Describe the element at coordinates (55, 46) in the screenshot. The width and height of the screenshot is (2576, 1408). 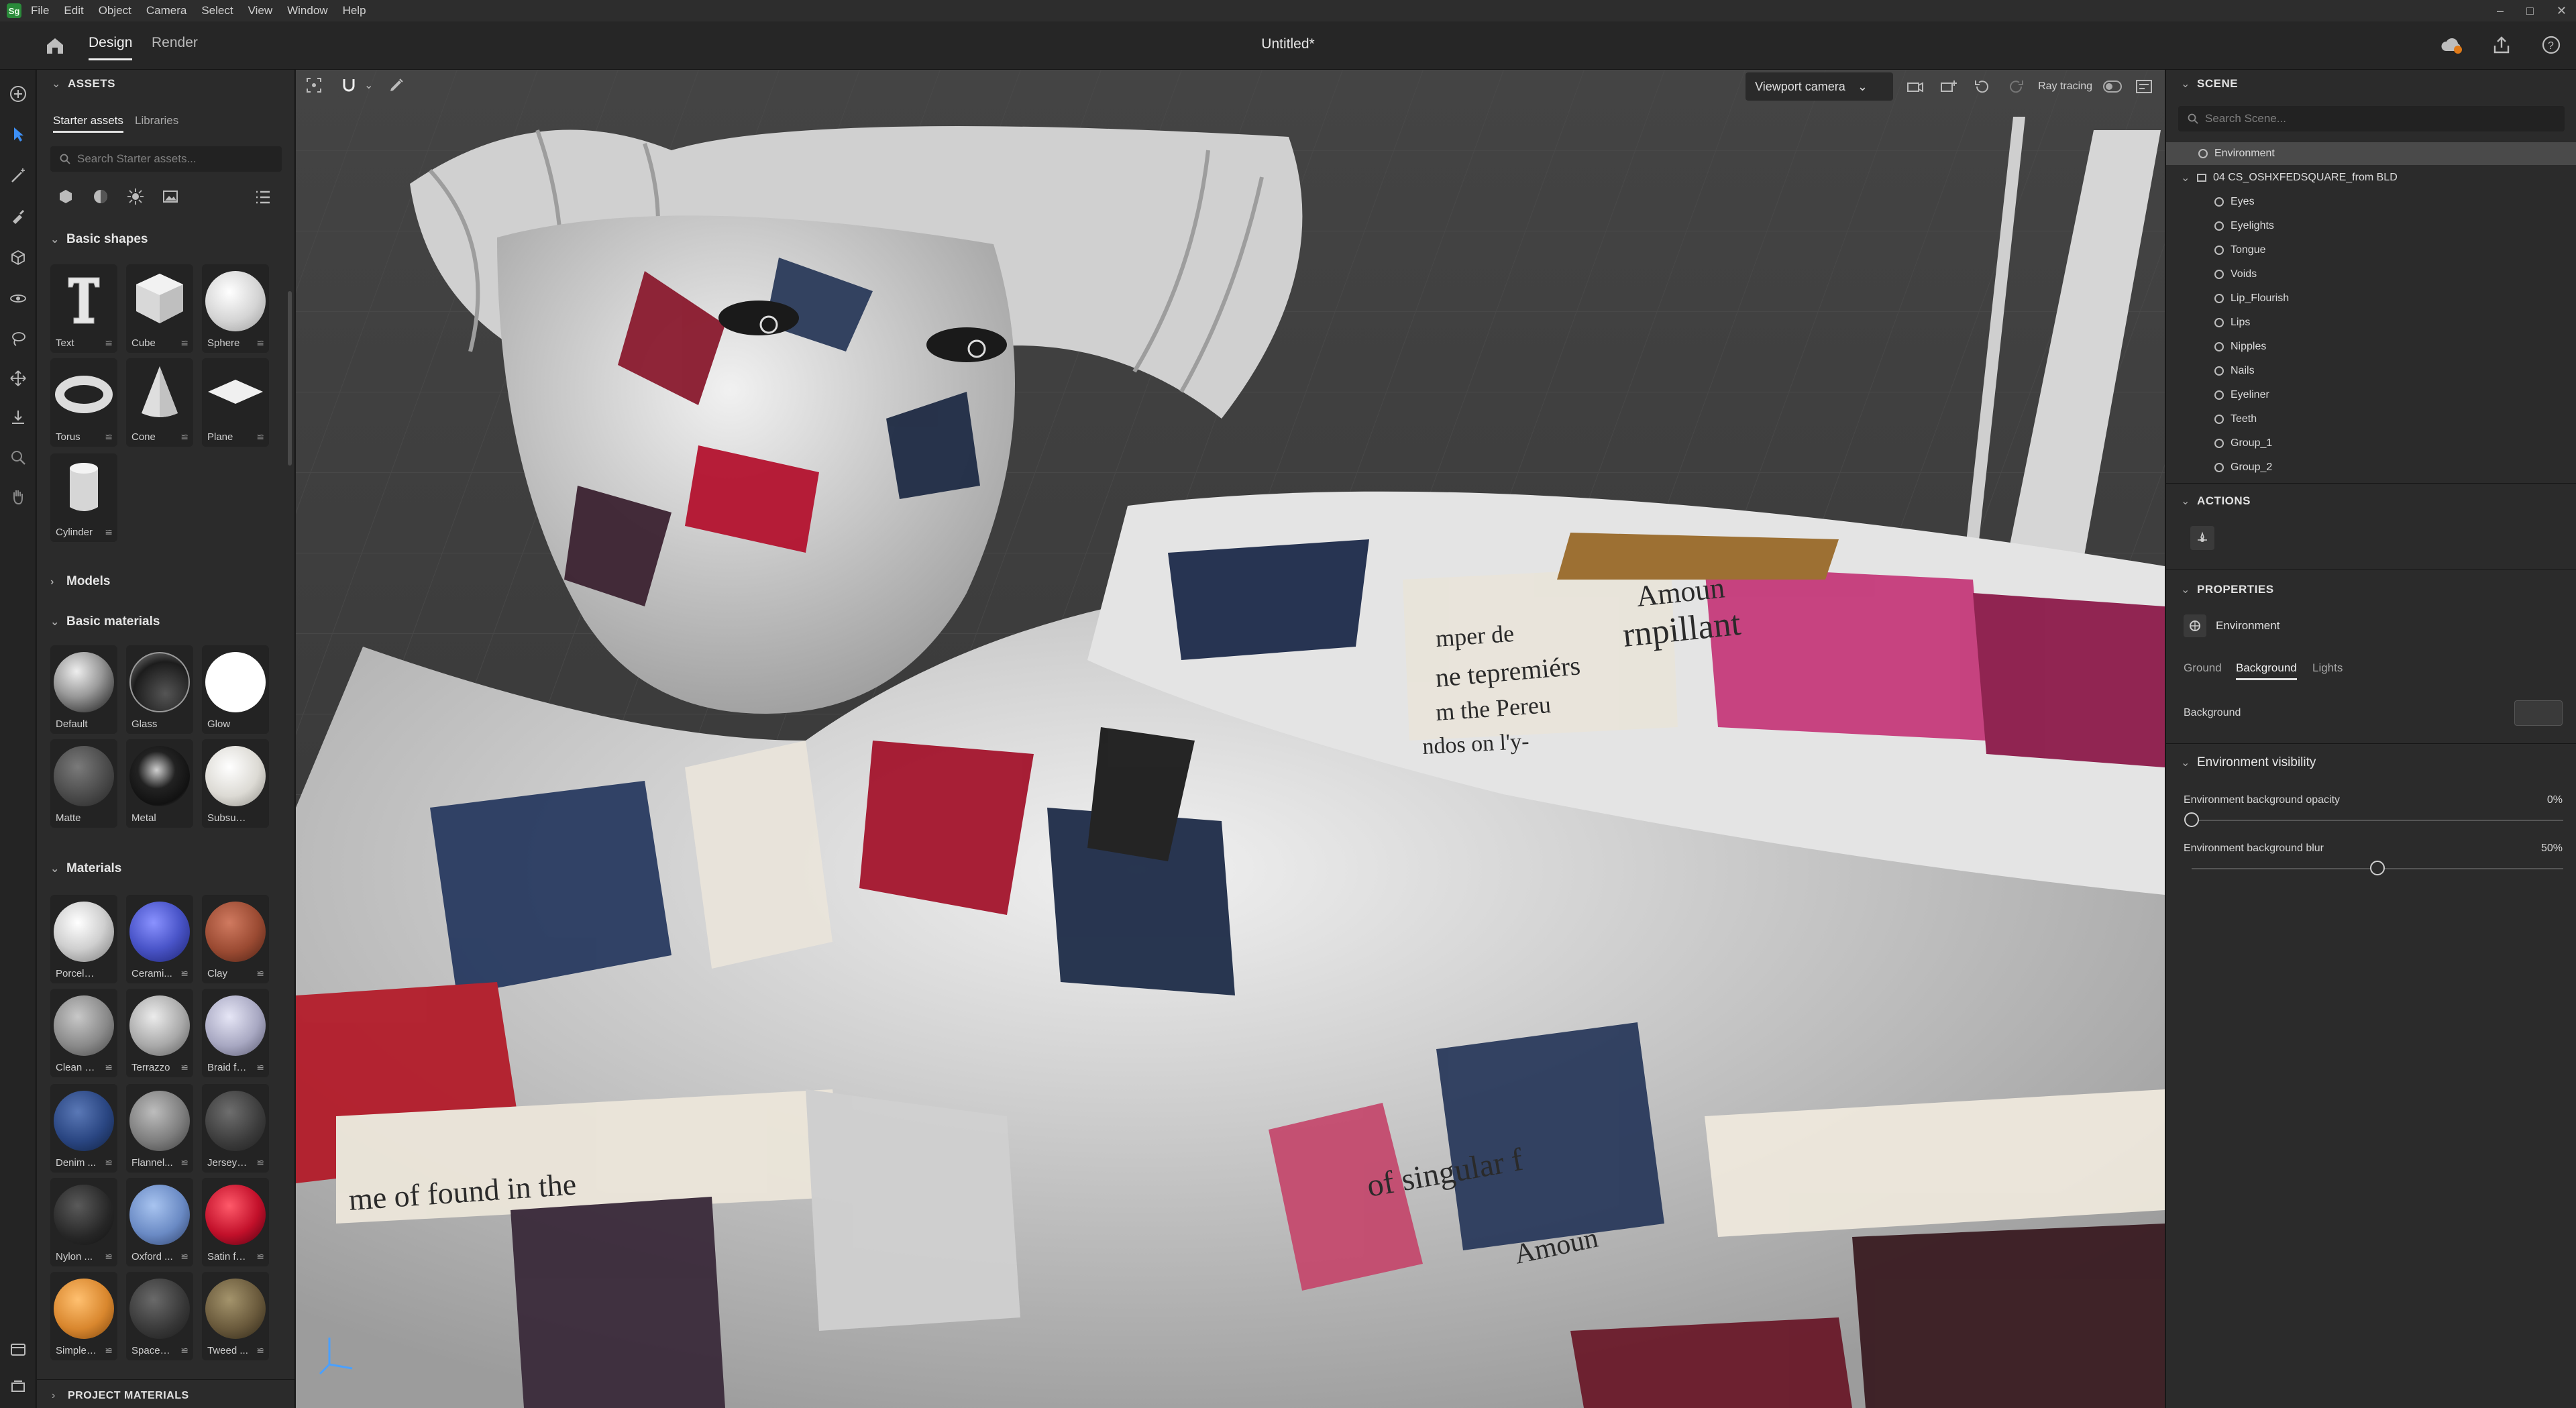
I see `home-button` at that location.